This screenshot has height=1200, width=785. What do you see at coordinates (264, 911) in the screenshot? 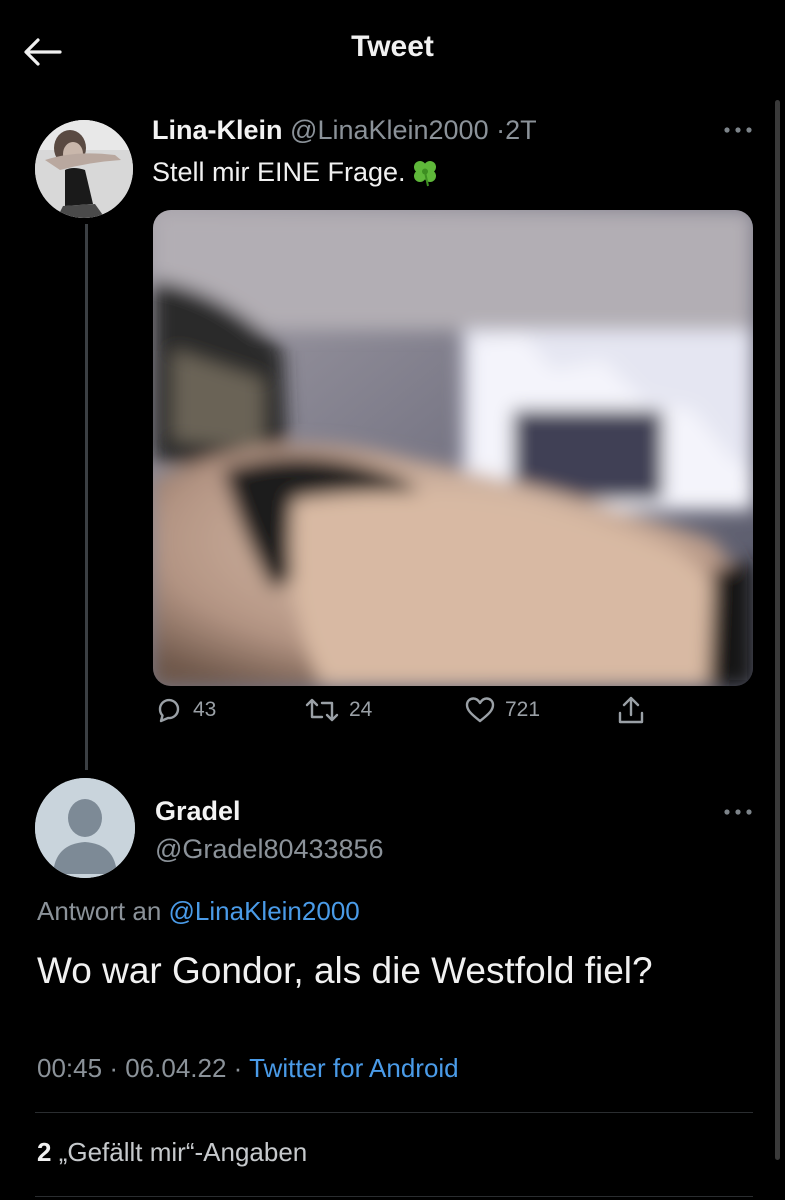
I see `replying-to-mention: @LinaKlein2000` at bounding box center [264, 911].